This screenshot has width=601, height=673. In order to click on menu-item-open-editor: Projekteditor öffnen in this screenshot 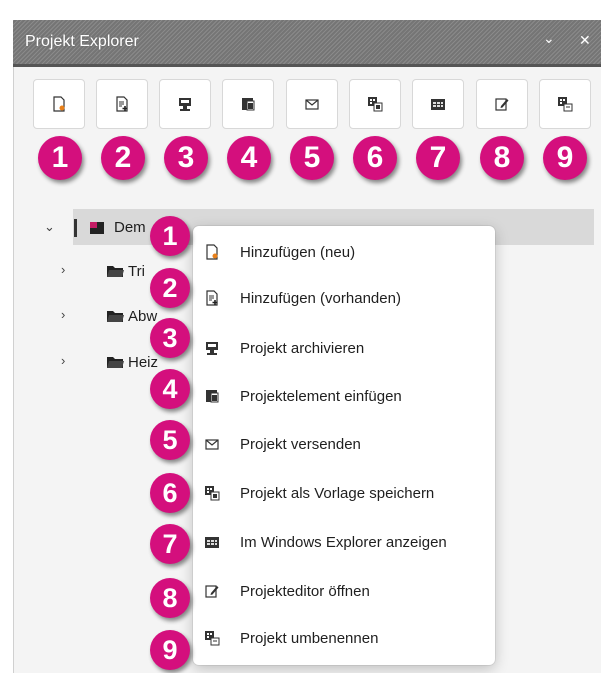, I will do `click(344, 591)`.